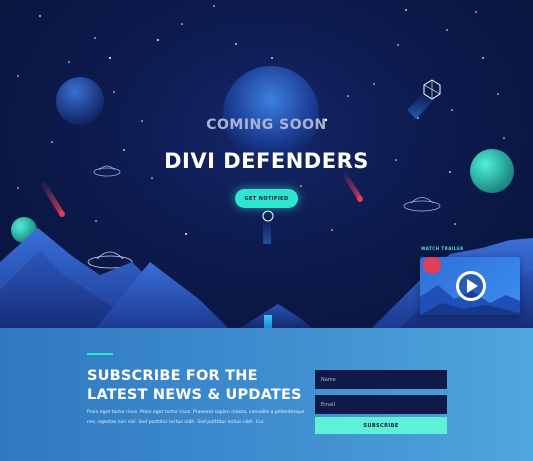  I want to click on watch-trailer-label: WATCH TRAILER, so click(442, 248).